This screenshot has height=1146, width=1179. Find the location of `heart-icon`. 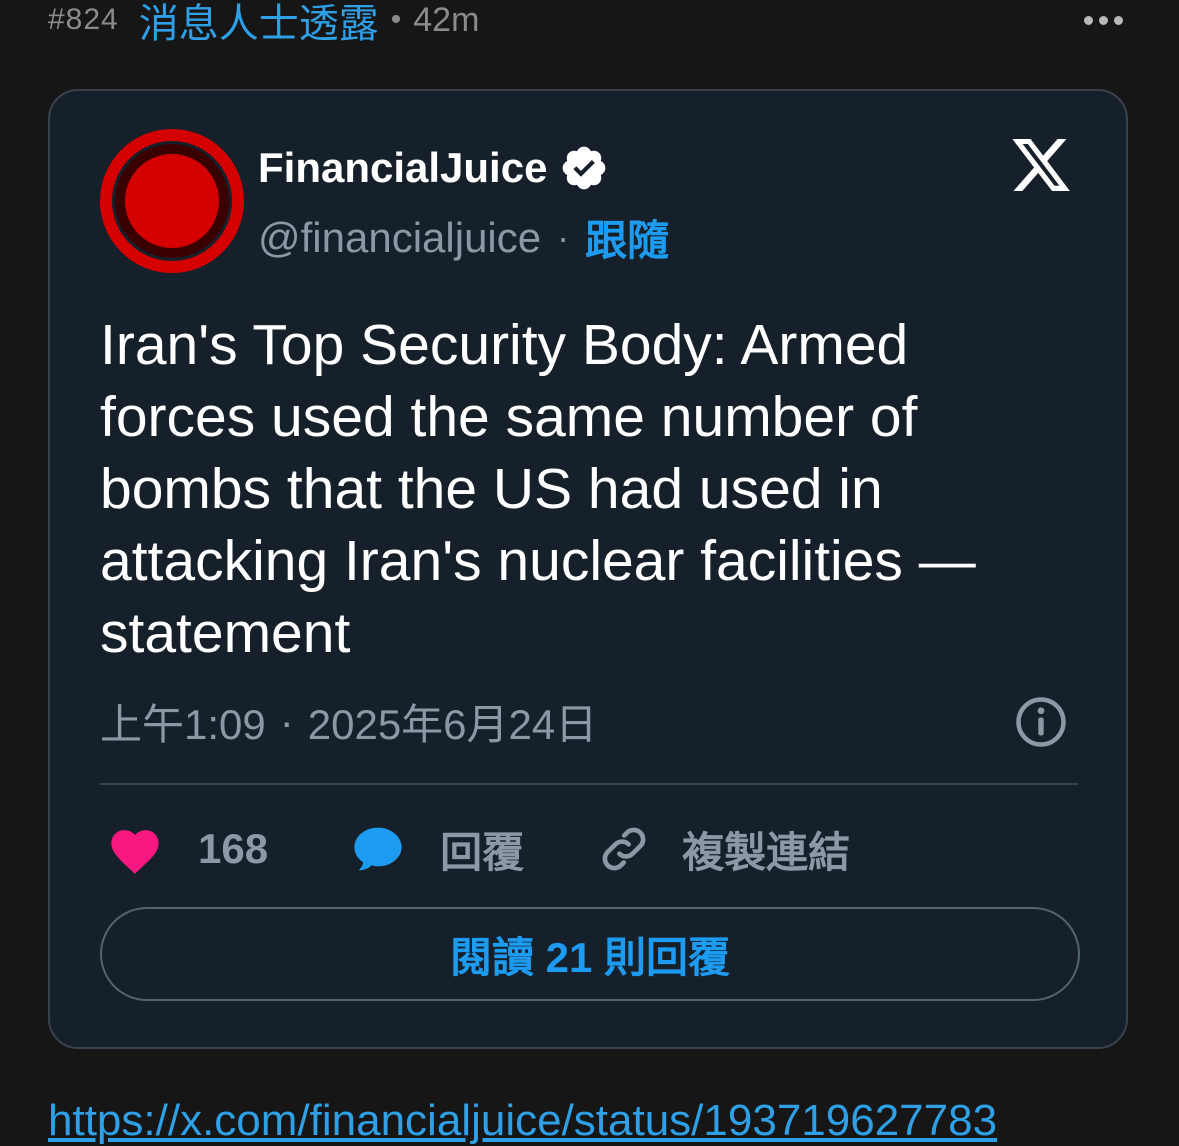

heart-icon is located at coordinates (135, 852).